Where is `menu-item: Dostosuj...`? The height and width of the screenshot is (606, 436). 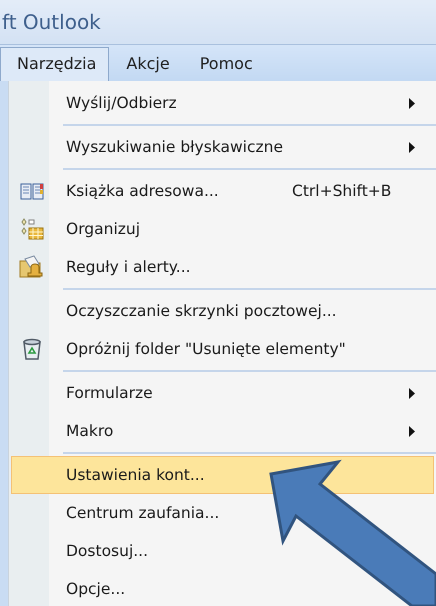
menu-item: Dostosuj... is located at coordinates (85, 551).